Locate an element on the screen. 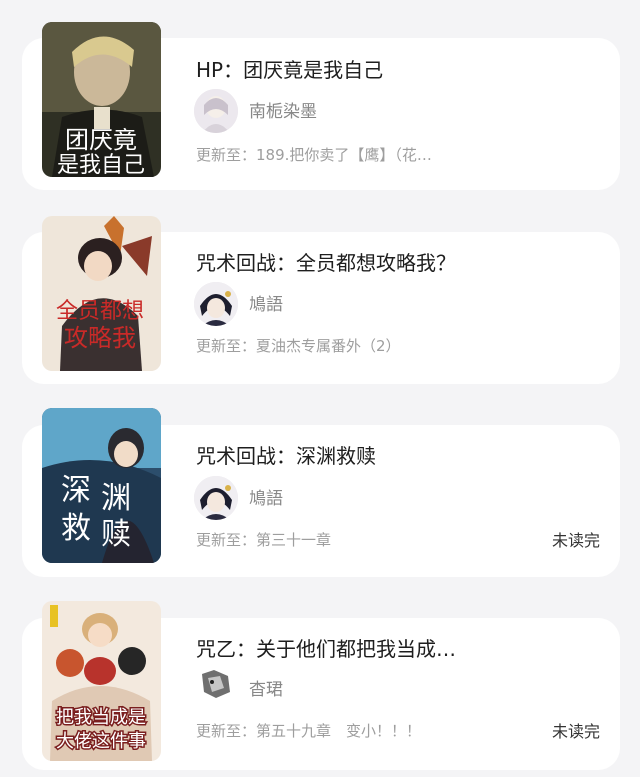 This screenshot has height=777, width=640. svg-text: 把我当成是 is located at coordinates (101, 717).